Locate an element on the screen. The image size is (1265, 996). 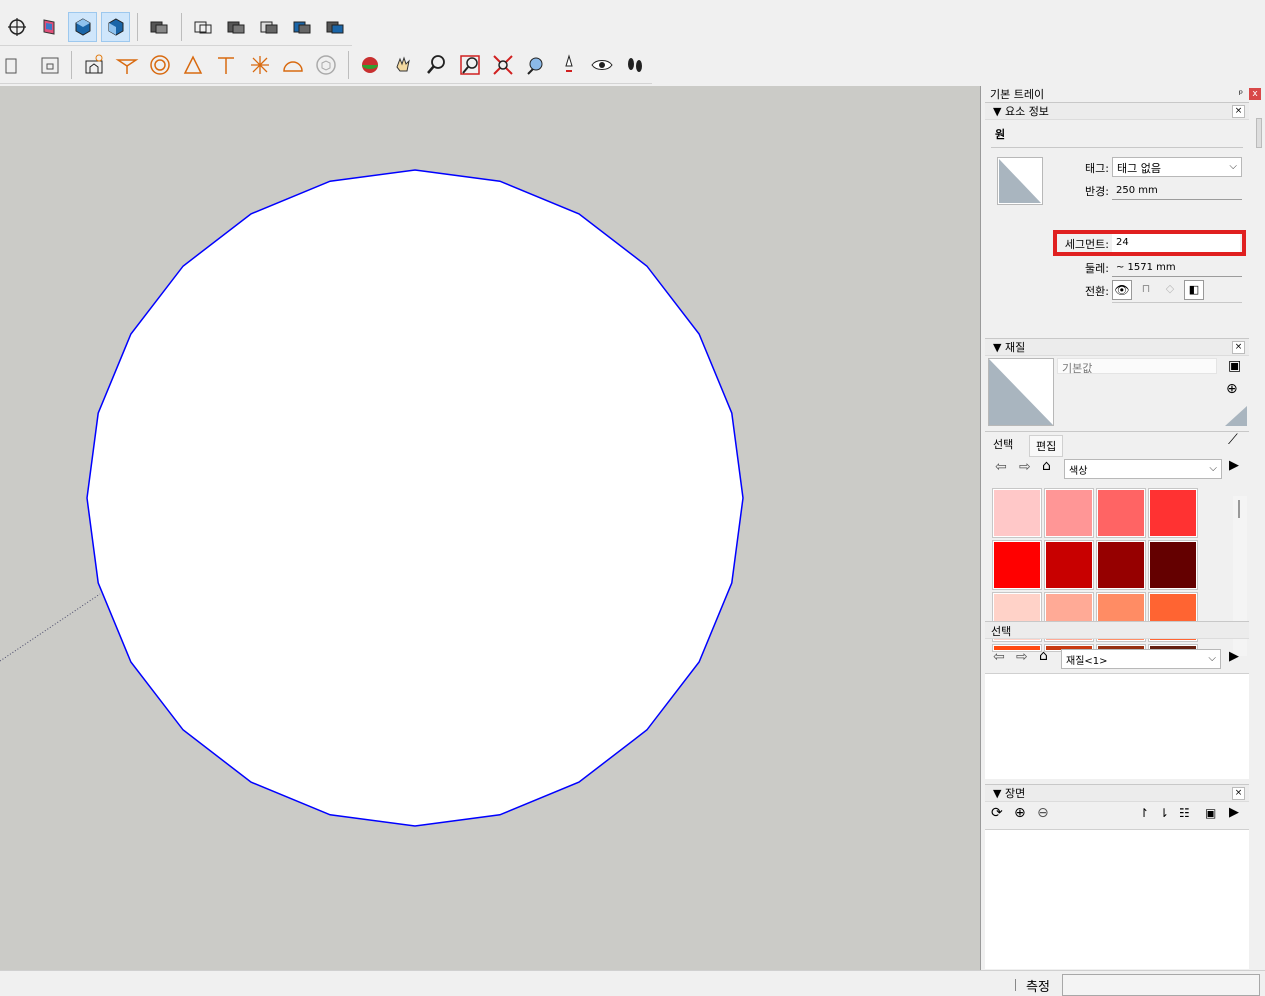
drape-icon is located at coordinates (160, 65).